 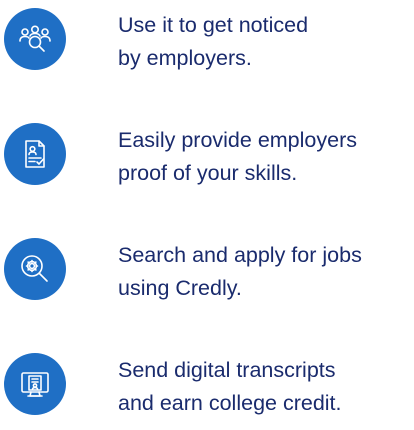 What do you see at coordinates (266, 272) in the screenshot?
I see `benefit-text: Search and apply for jobs using Credly.` at bounding box center [266, 272].